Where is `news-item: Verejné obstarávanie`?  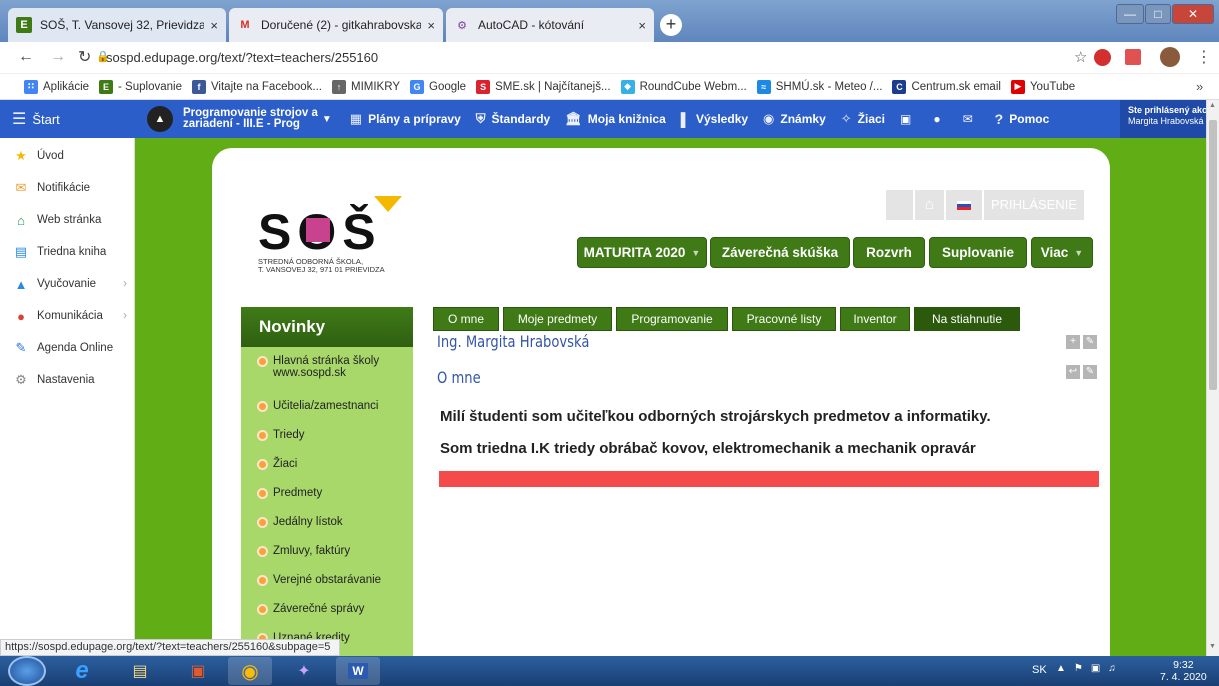
news-item: Verejné obstarávanie is located at coordinates (319, 580).